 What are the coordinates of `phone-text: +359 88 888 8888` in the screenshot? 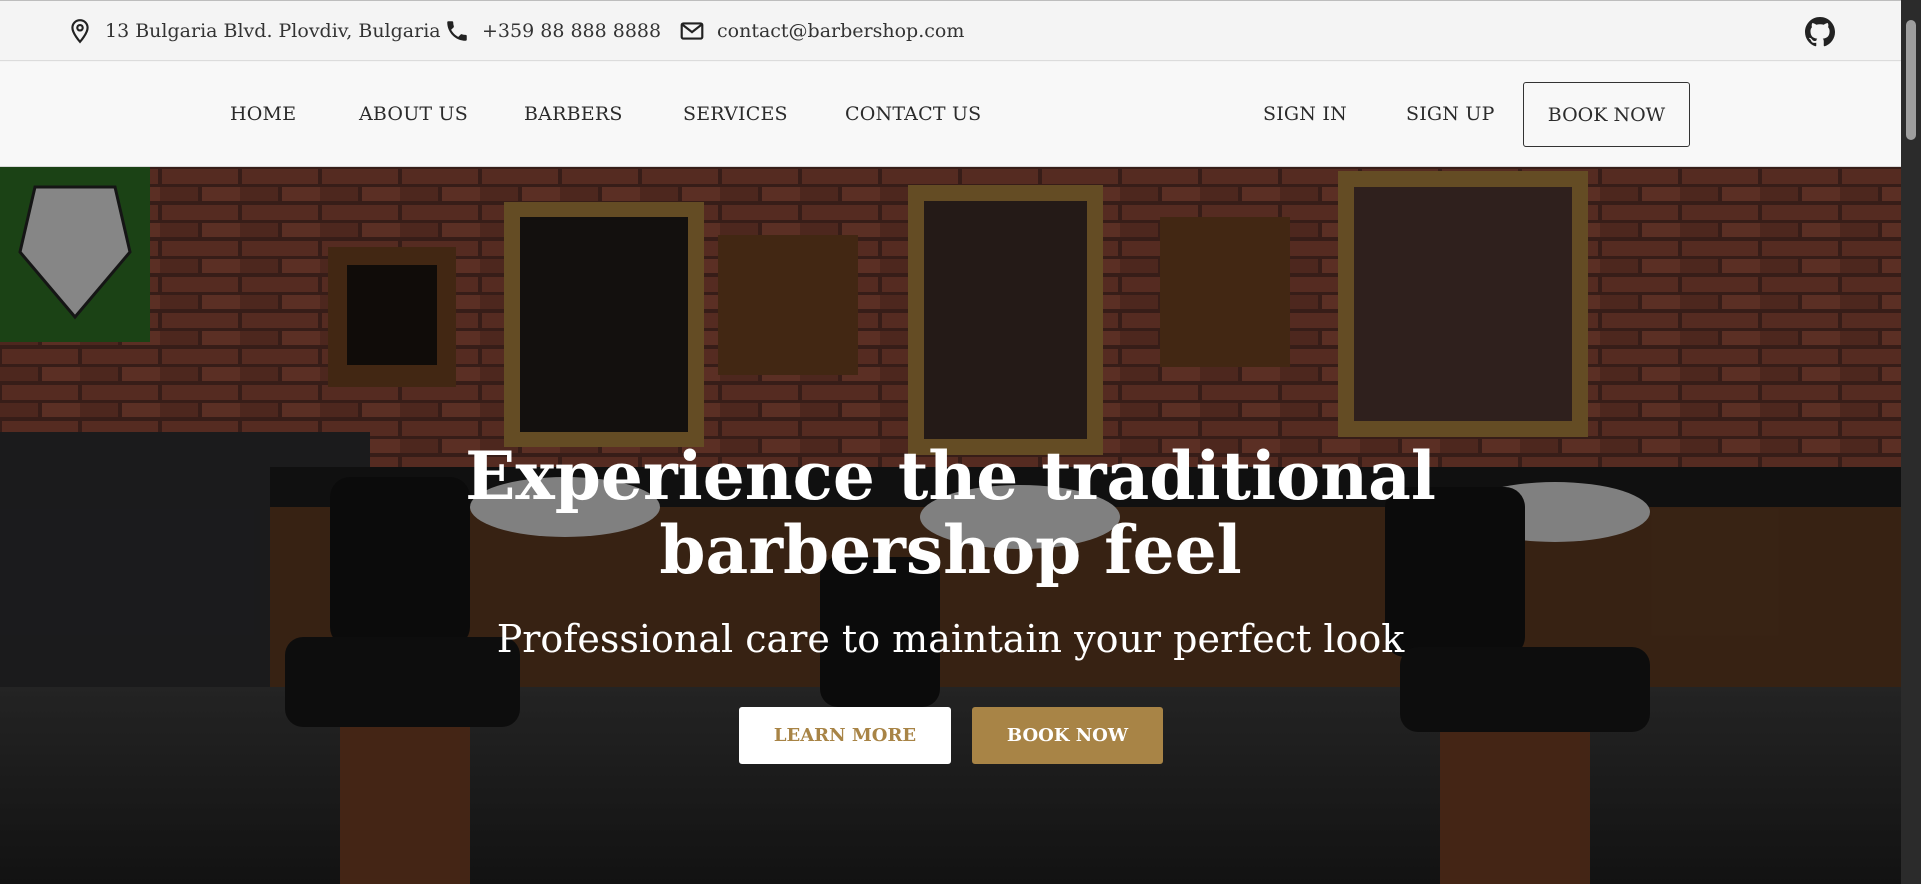 It's located at (571, 31).